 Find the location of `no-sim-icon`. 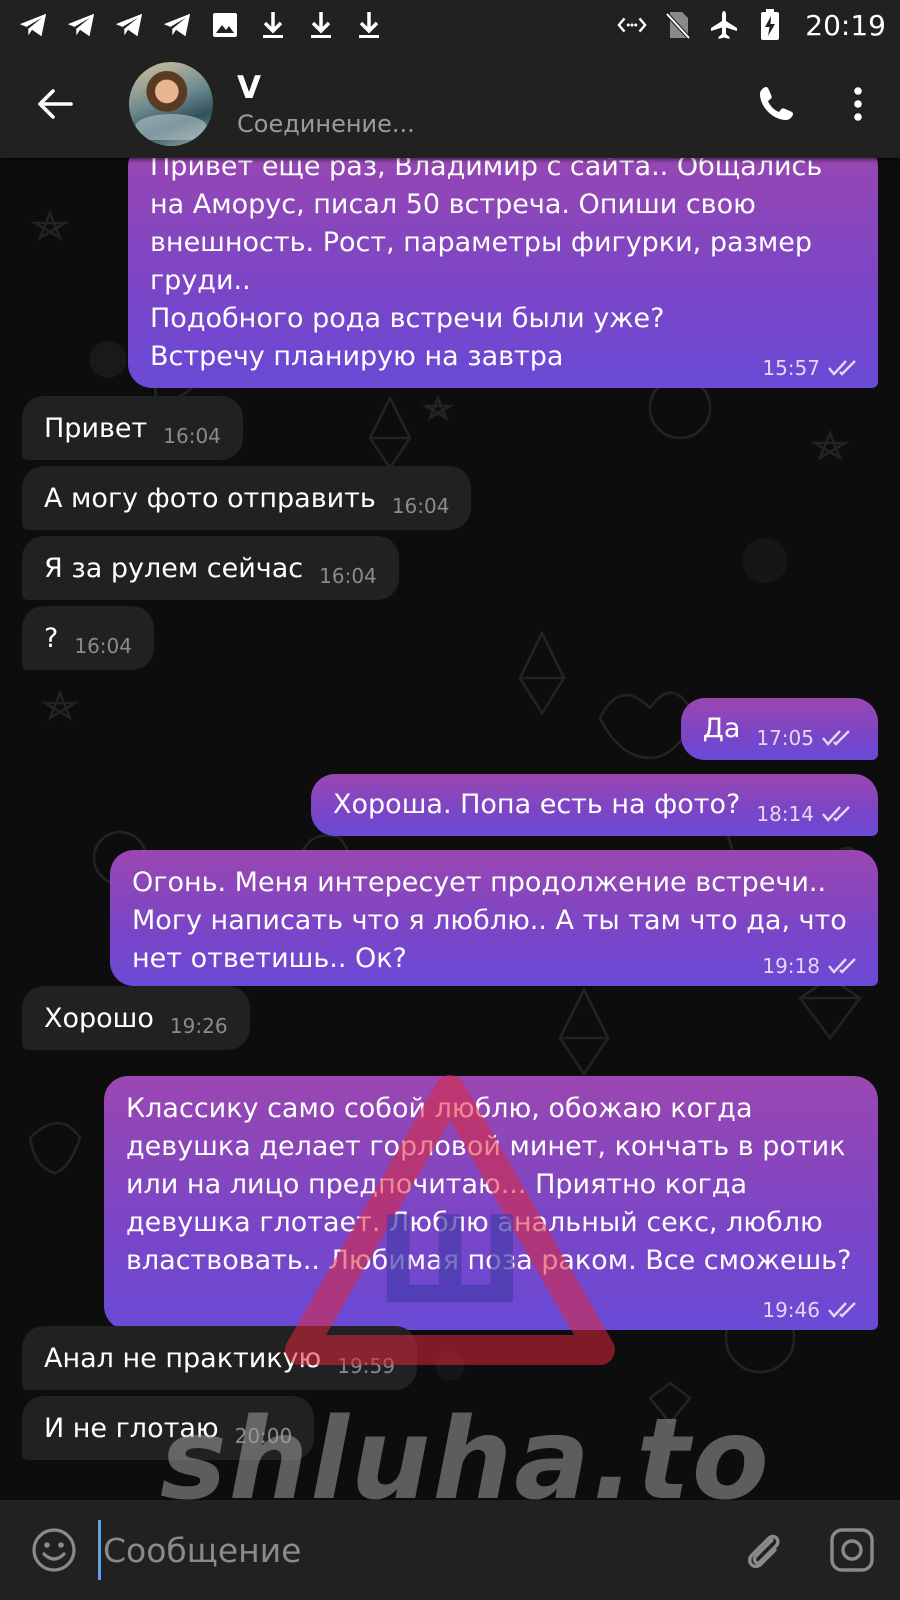

no-sim-icon is located at coordinates (678, 25).